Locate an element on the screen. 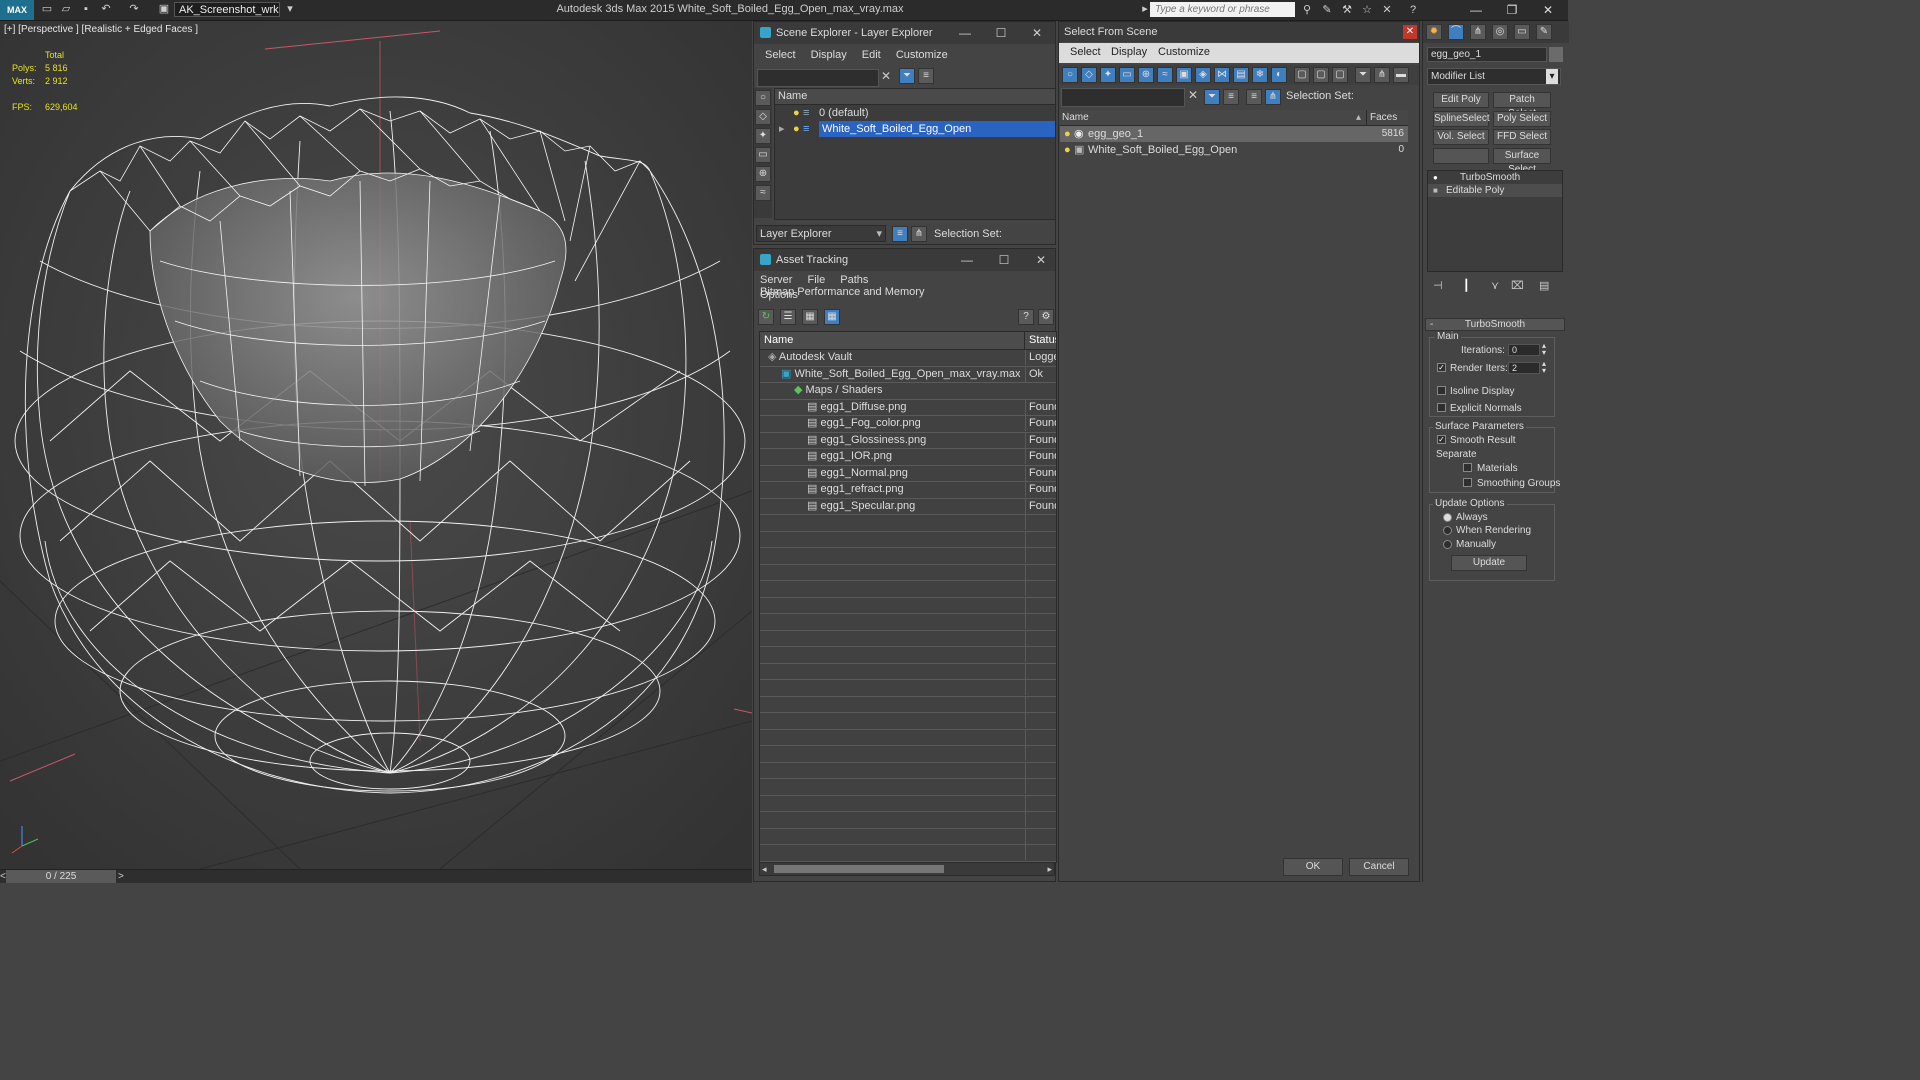  layers-toggle-icon: ≡ is located at coordinates (926, 76).